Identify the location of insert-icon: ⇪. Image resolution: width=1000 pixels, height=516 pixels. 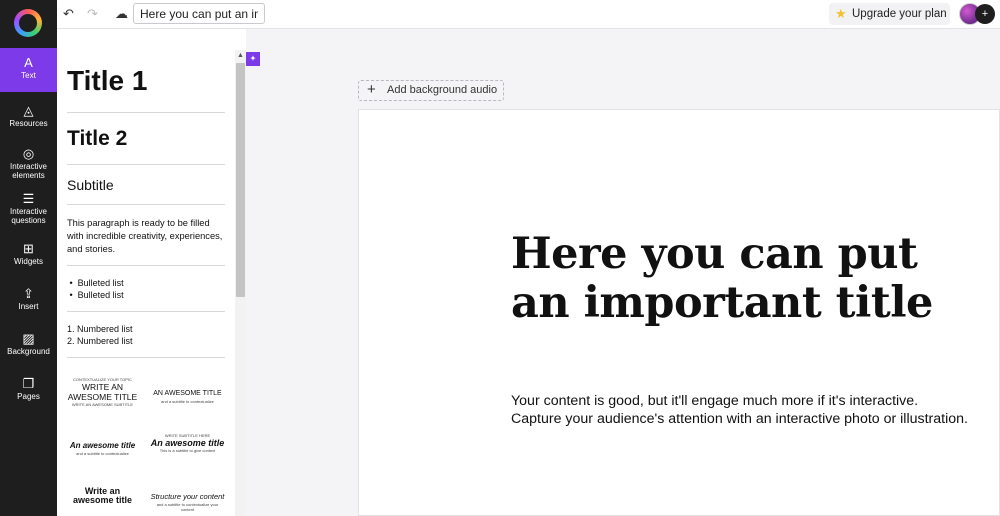
(28, 293).